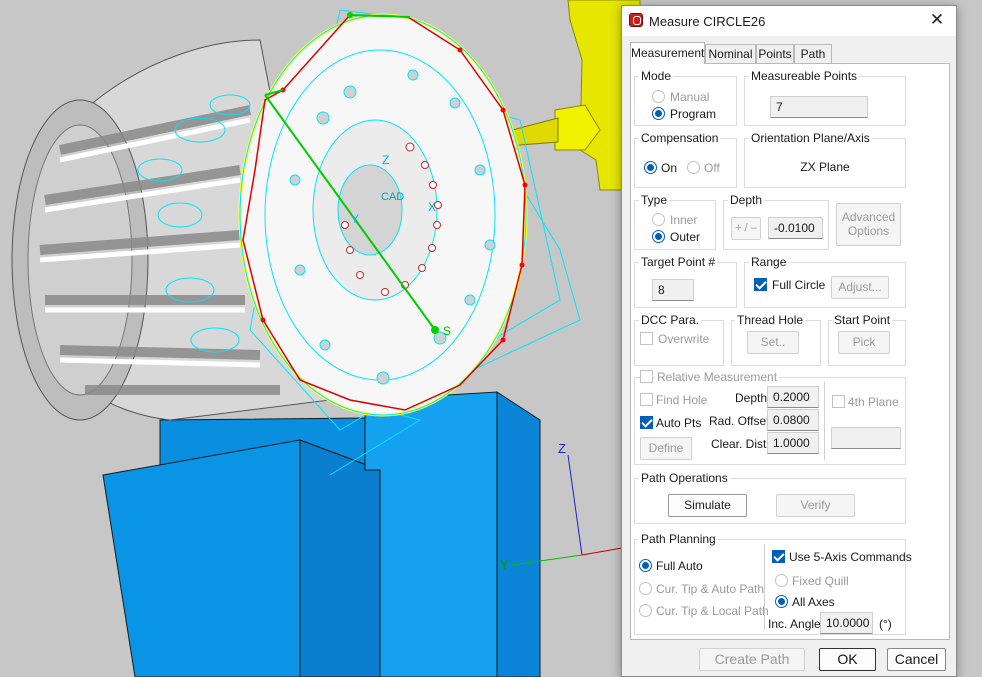  What do you see at coordinates (646, 399) in the screenshot?
I see `find-hole-checkbox` at bounding box center [646, 399].